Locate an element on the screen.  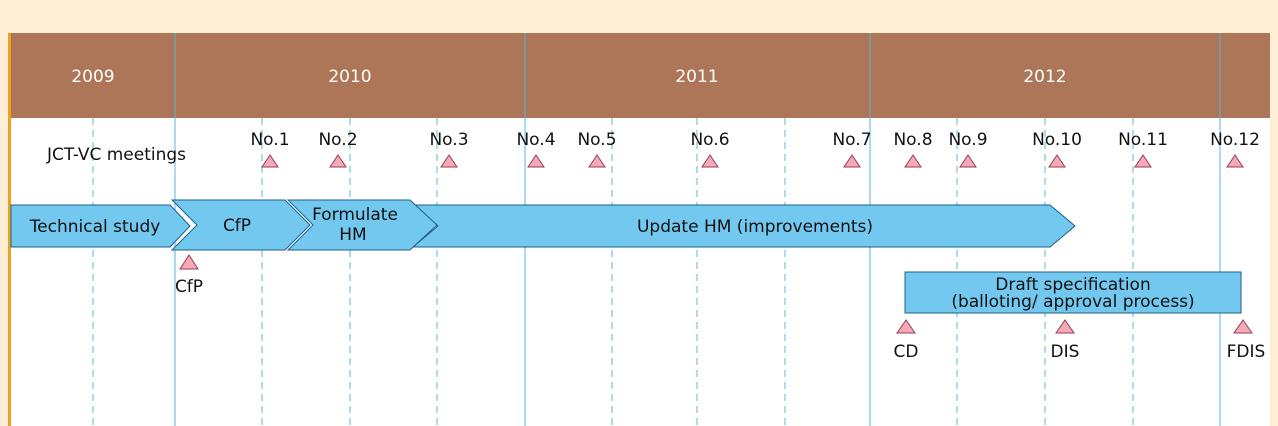
year-label-2012: 2012 is located at coordinates (1044, 77).